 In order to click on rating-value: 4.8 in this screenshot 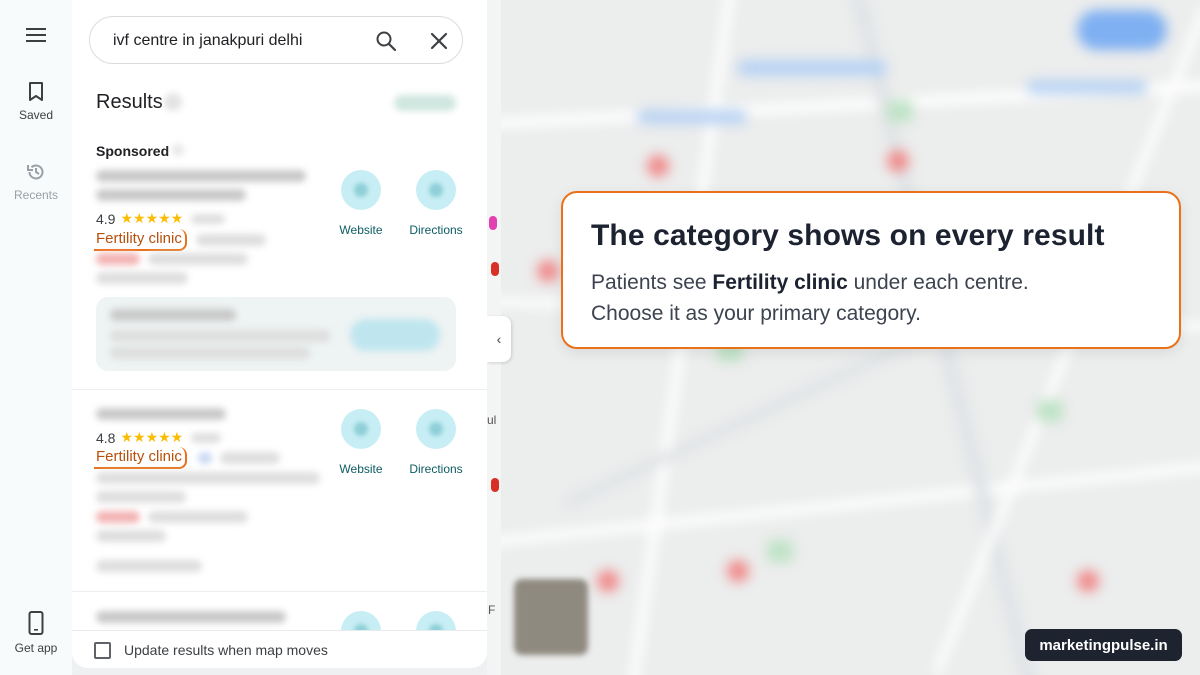, I will do `click(106, 437)`.